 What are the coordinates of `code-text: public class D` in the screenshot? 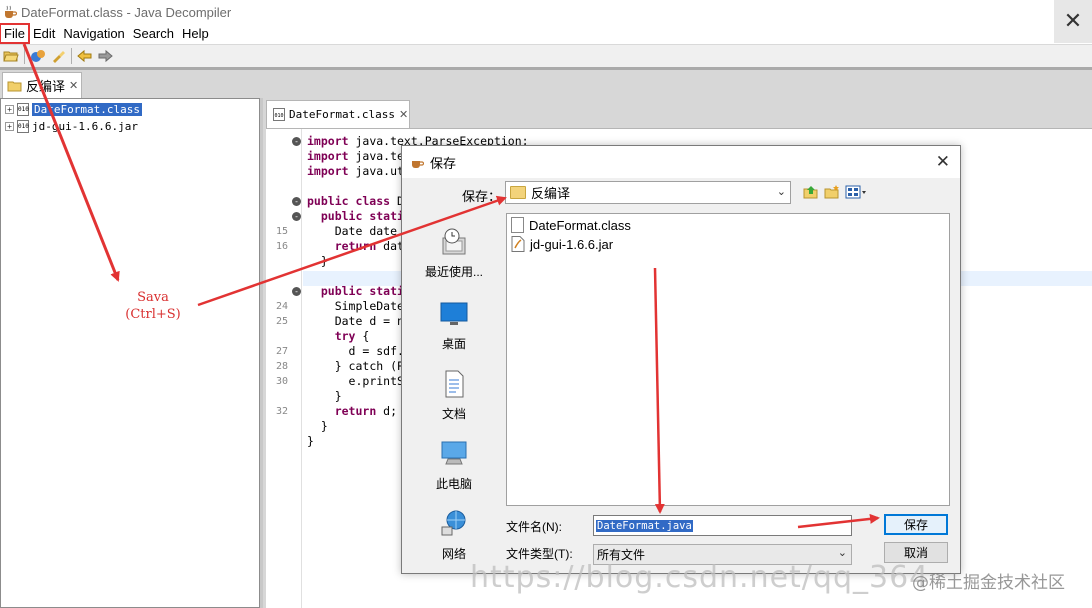 It's located at (355, 201).